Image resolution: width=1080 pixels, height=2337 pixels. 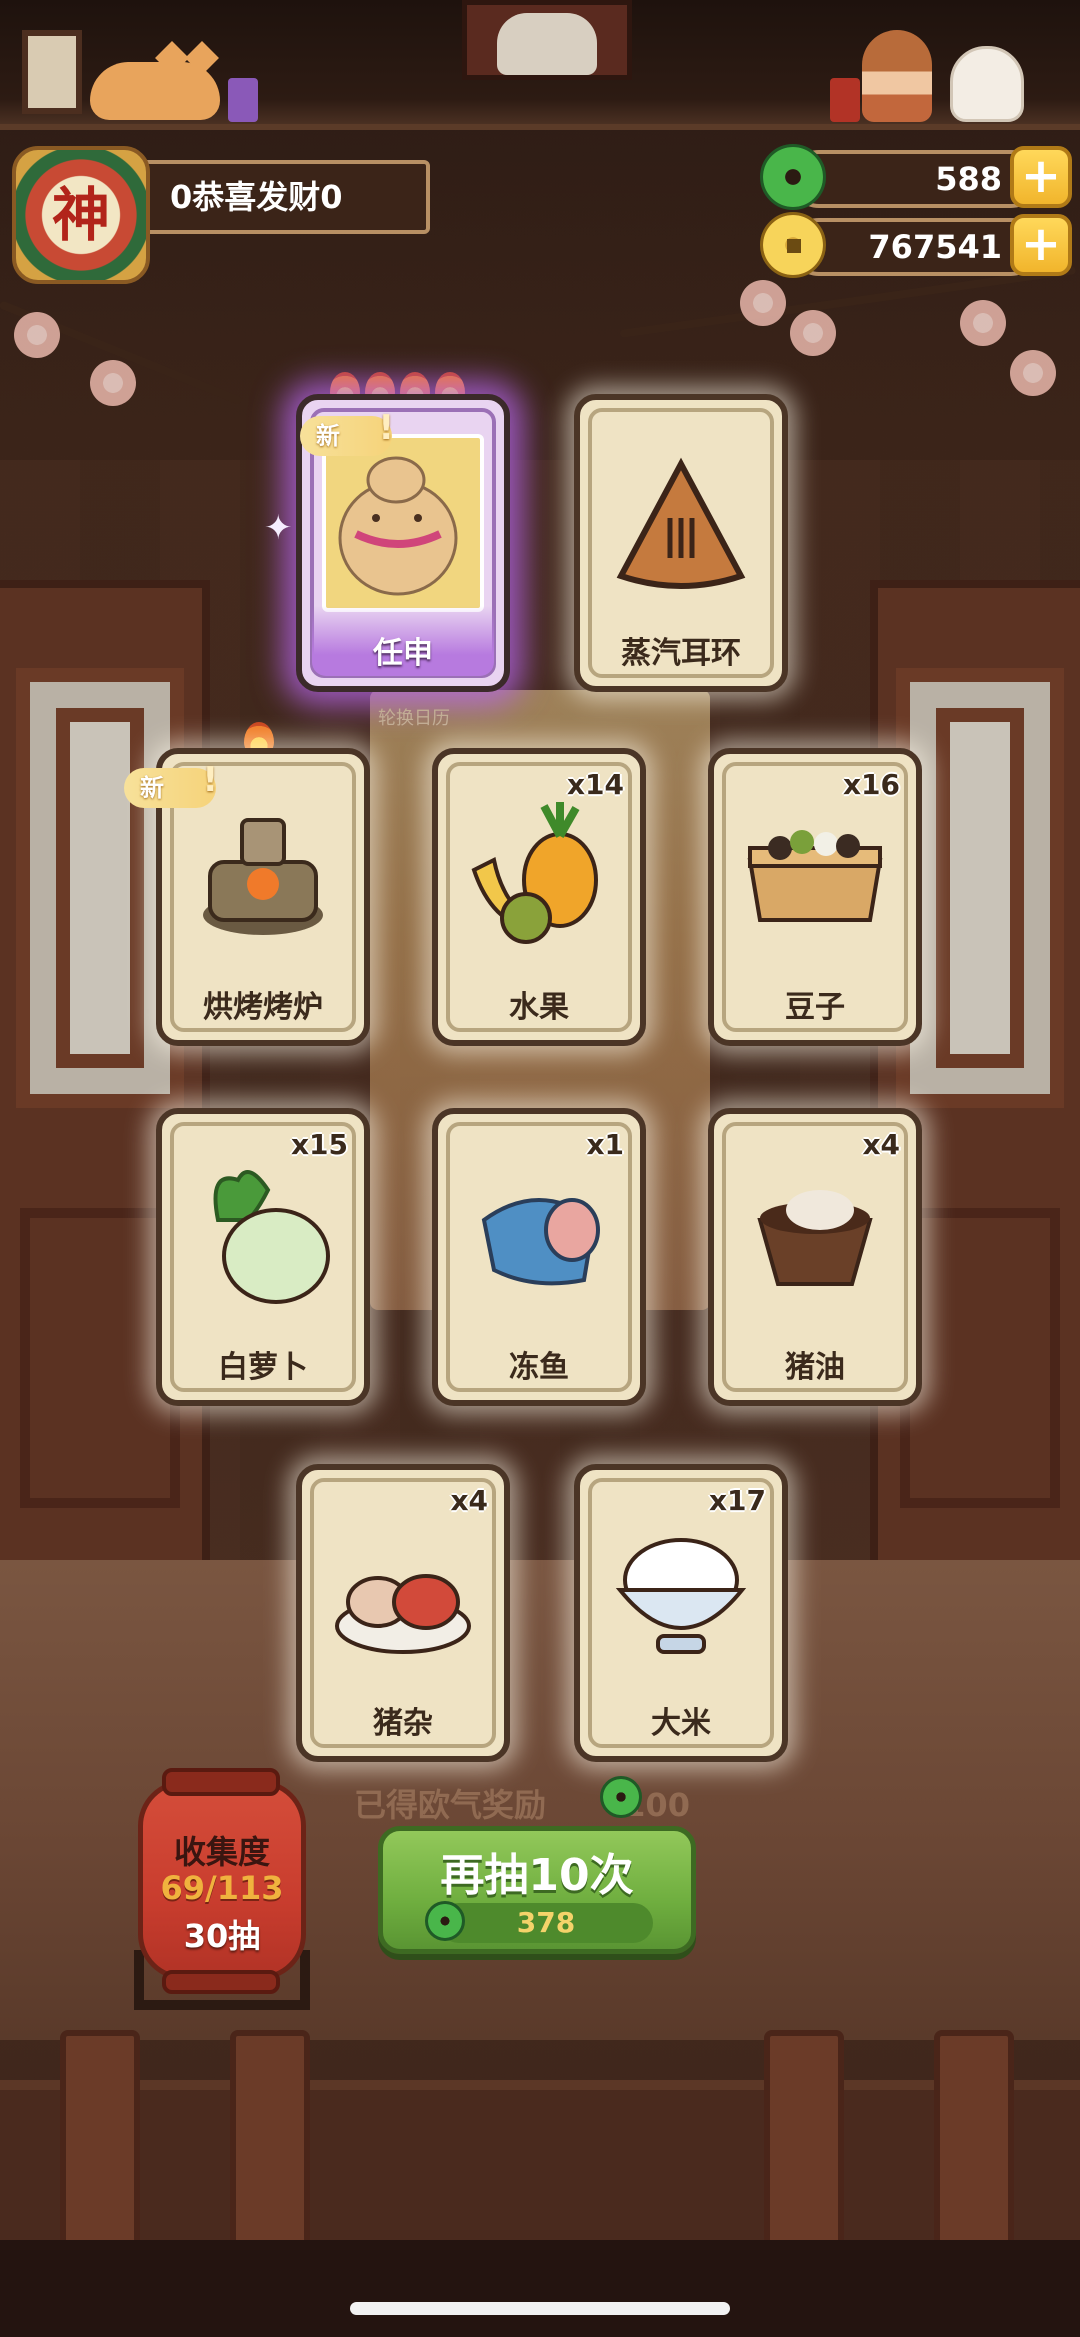 I want to click on jade-currency: 588 +, so click(x=916, y=177).